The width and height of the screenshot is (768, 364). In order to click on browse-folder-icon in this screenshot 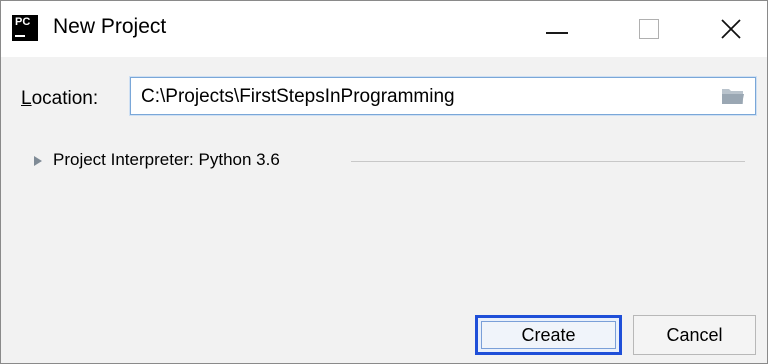, I will do `click(733, 96)`.